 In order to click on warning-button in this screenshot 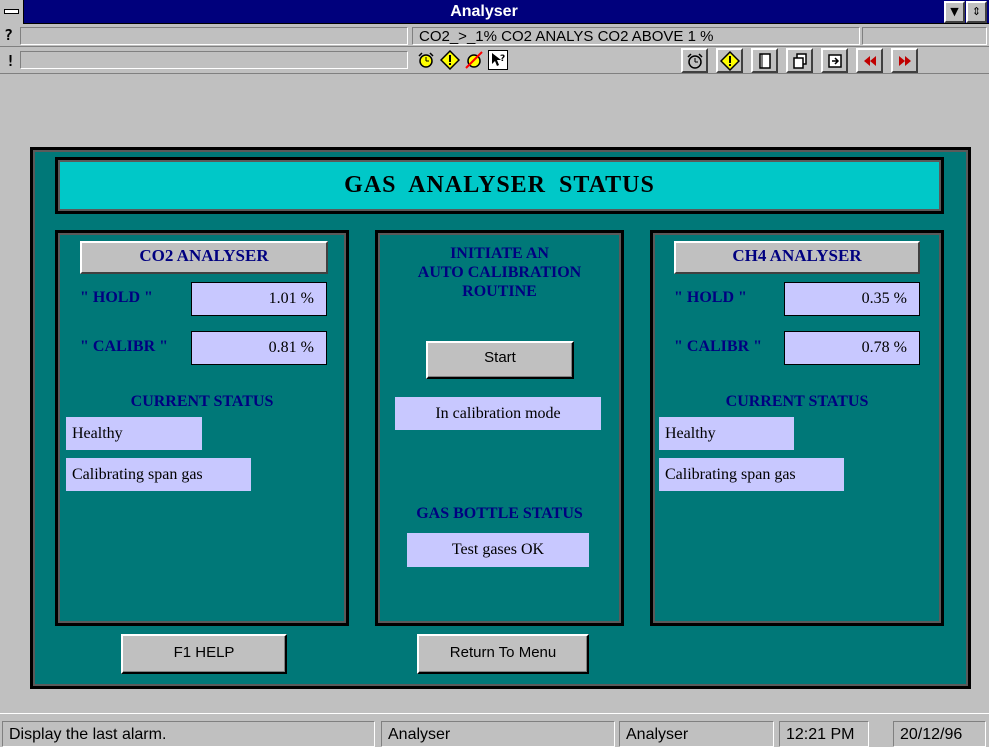, I will do `click(729, 60)`.